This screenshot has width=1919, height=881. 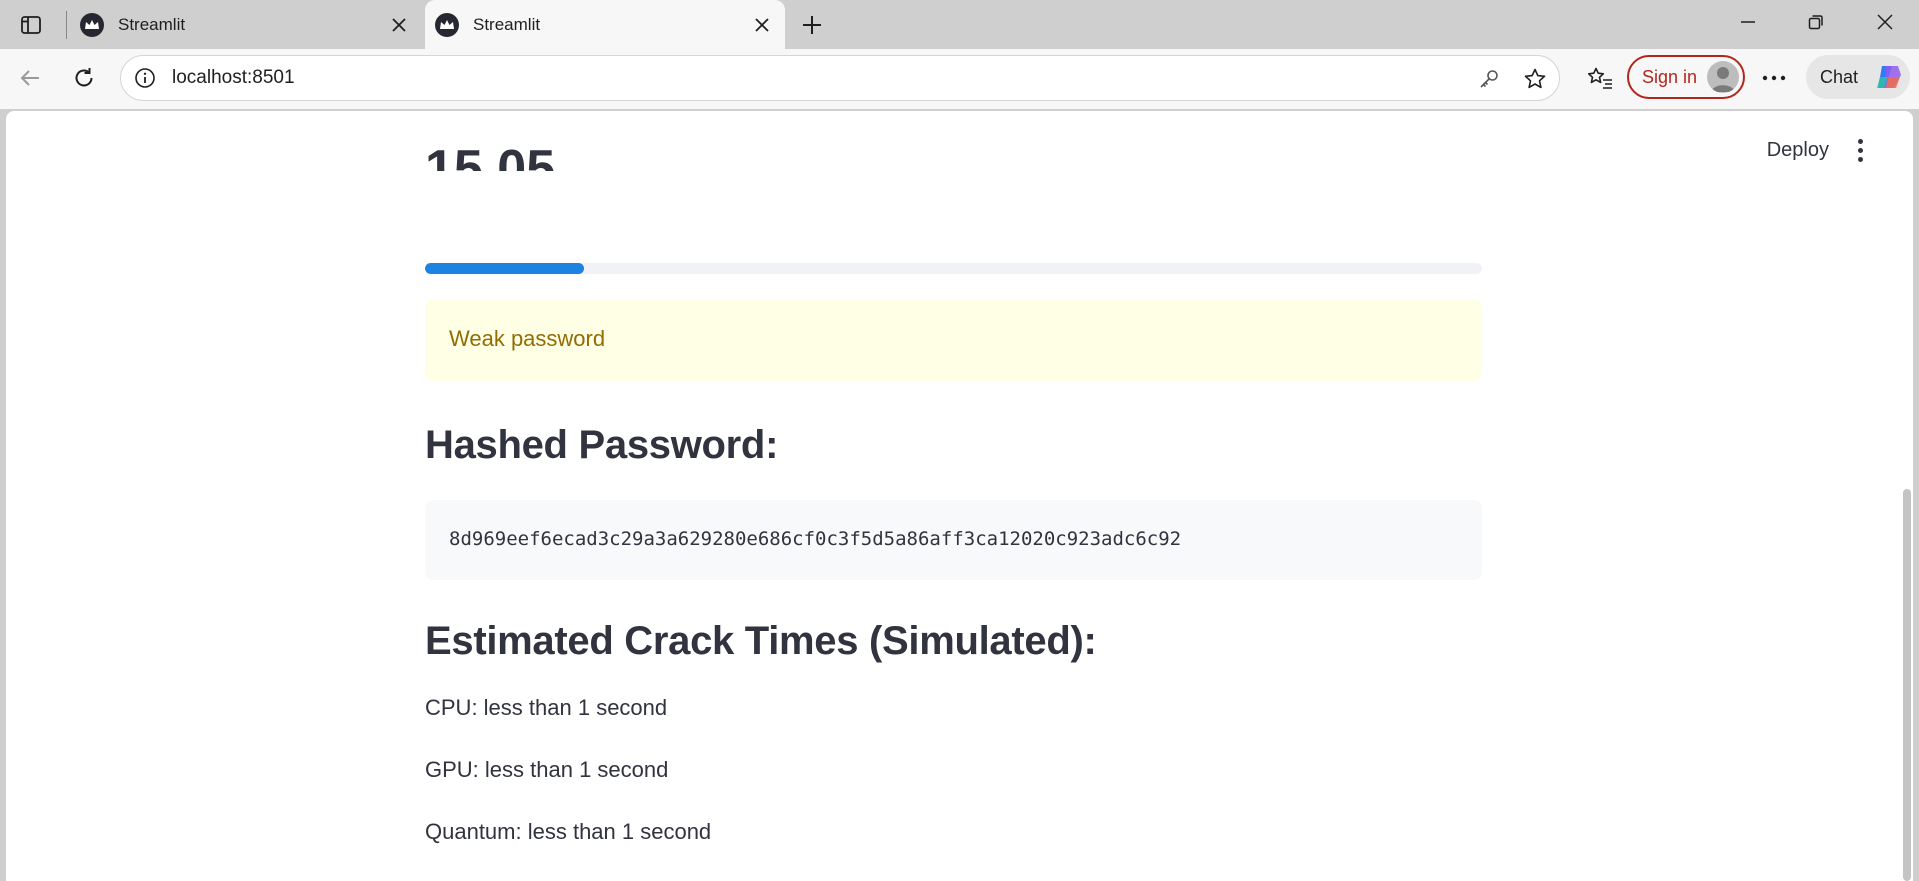 What do you see at coordinates (546, 707) in the screenshot?
I see `crack-time-cpu: CPU: less than 1 second` at bounding box center [546, 707].